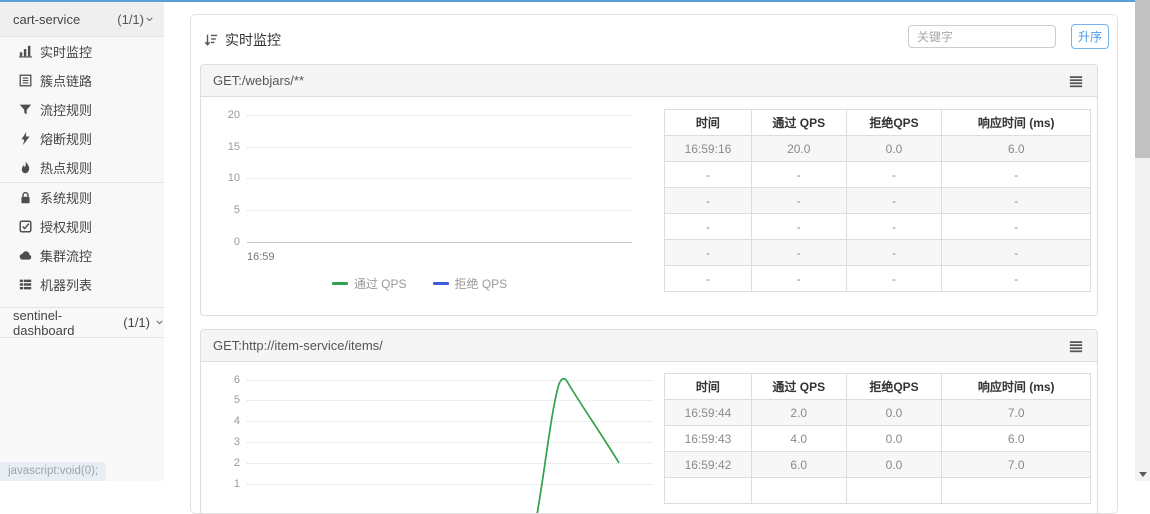  I want to click on sidebar-item-authority-rules: 授权规则, so click(82, 226).